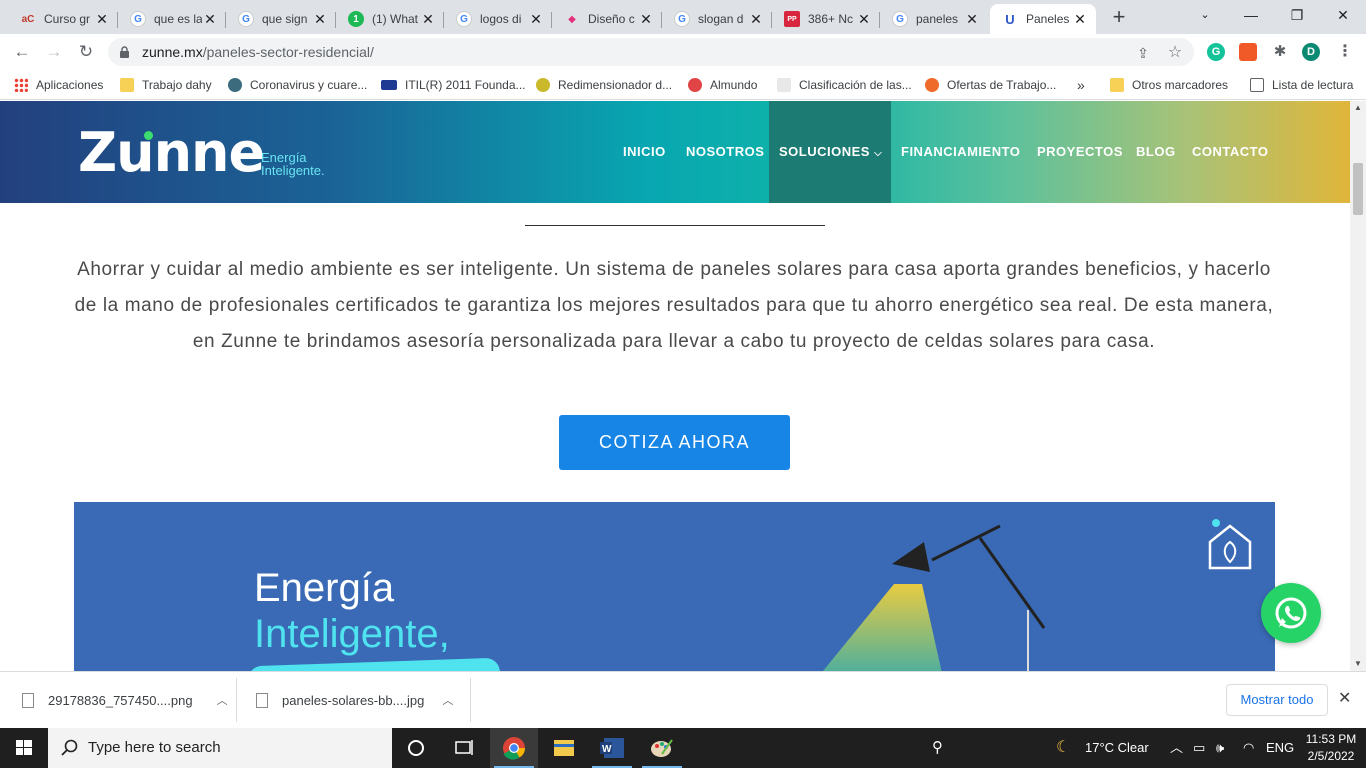 The image size is (1366, 773). Describe the element at coordinates (1358, 108) in the screenshot. I see `scroll-up-arrow-icon: ▲` at that location.